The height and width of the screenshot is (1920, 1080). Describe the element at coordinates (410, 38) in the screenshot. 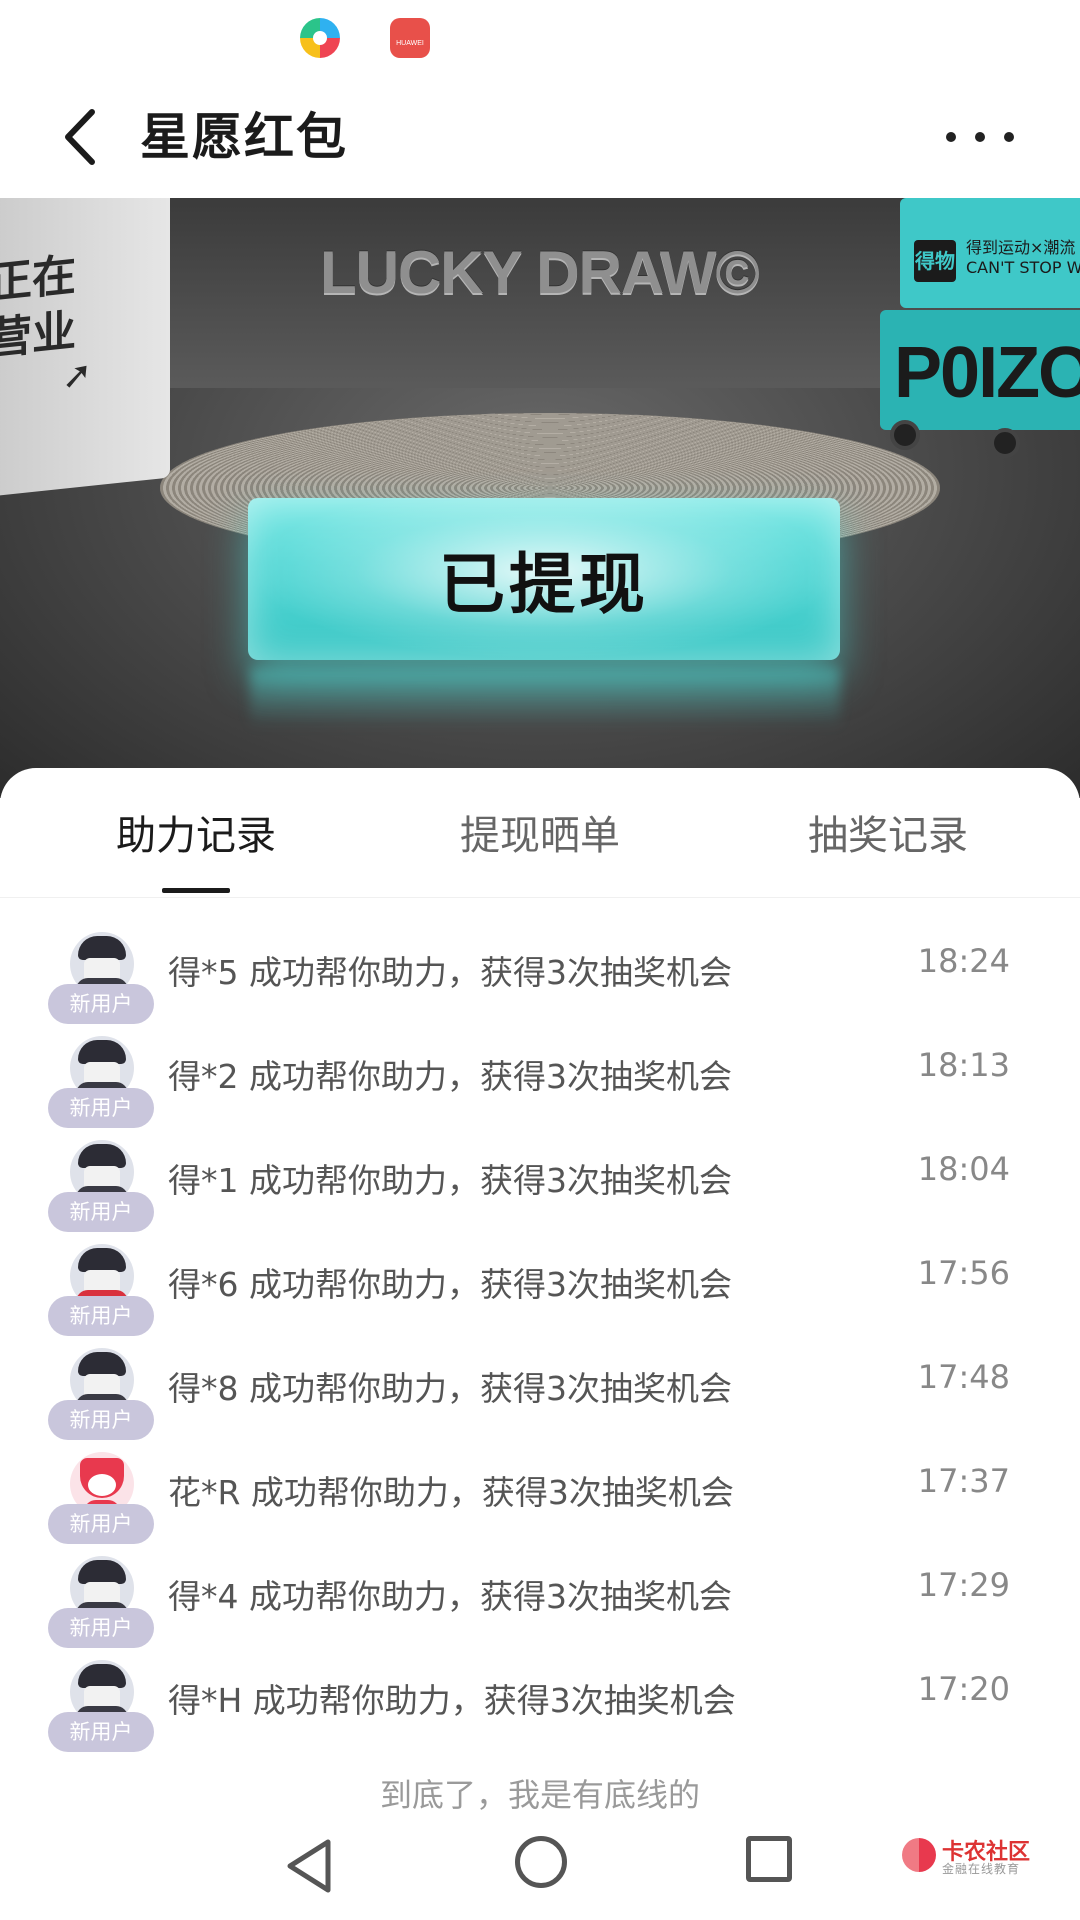

I see `huawei-appgallery-icon: HUAWEI` at that location.